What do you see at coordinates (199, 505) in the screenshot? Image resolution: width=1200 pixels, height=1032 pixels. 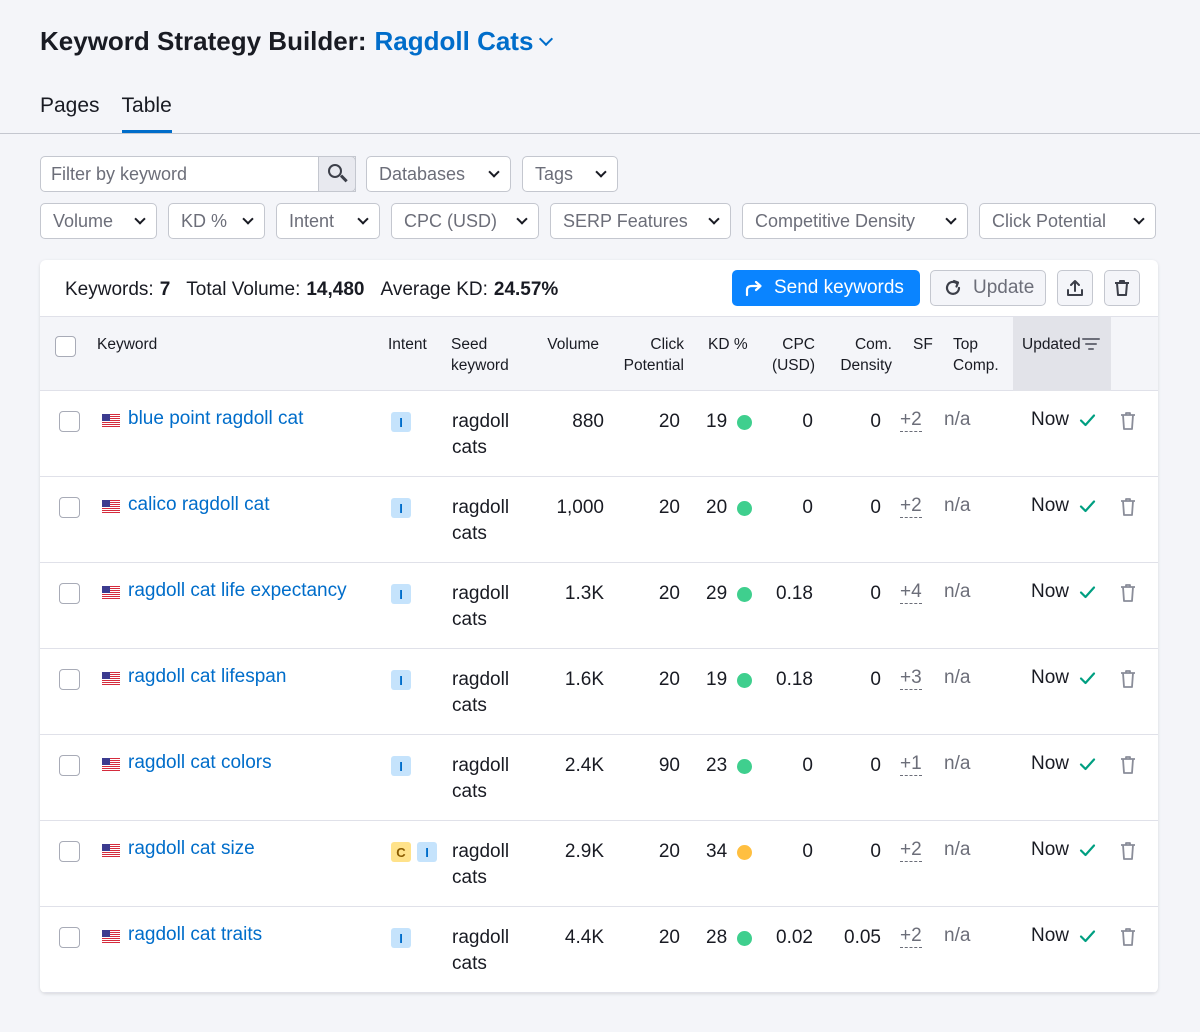 I see `keyword-link: calico ragdoll cat` at bounding box center [199, 505].